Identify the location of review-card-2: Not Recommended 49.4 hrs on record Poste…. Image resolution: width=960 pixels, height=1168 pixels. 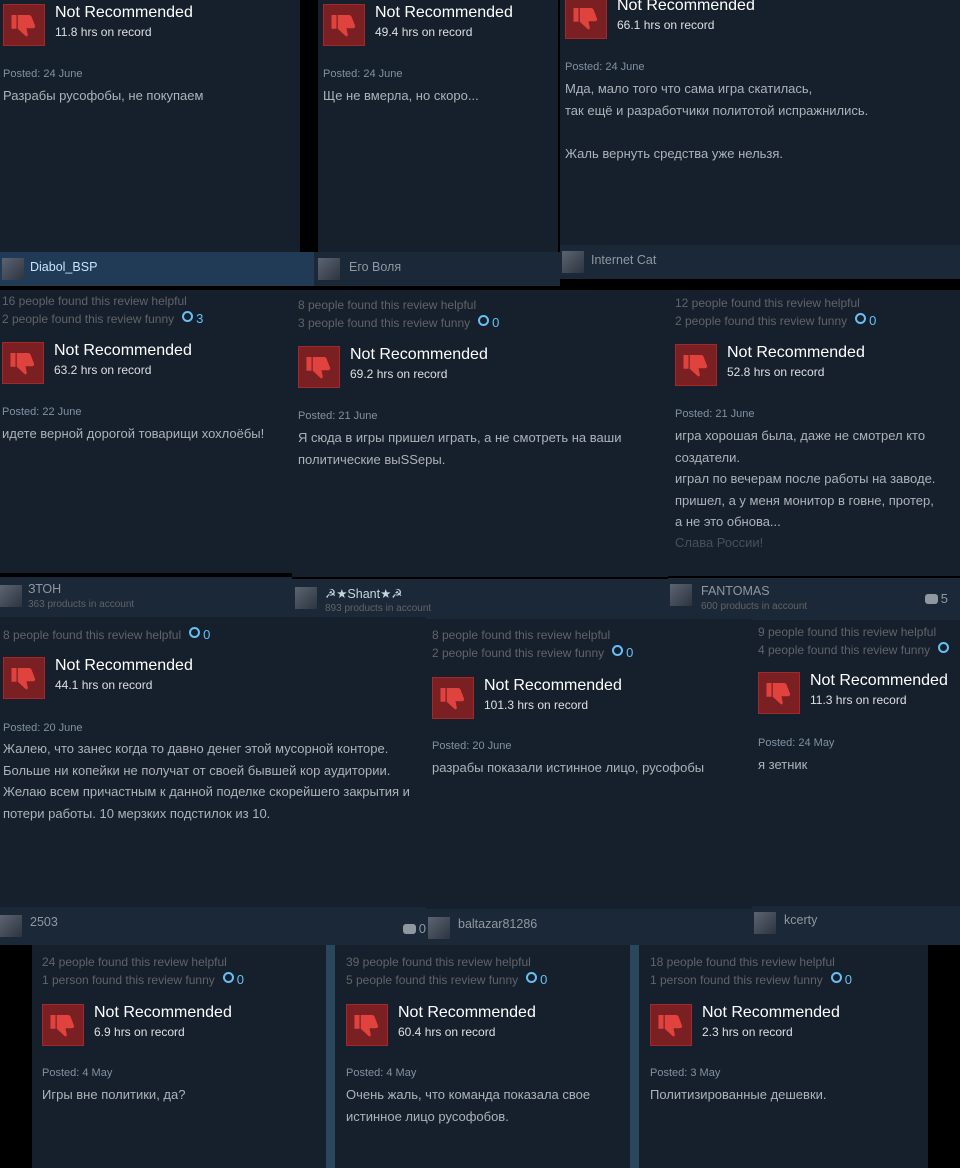
(438, 126).